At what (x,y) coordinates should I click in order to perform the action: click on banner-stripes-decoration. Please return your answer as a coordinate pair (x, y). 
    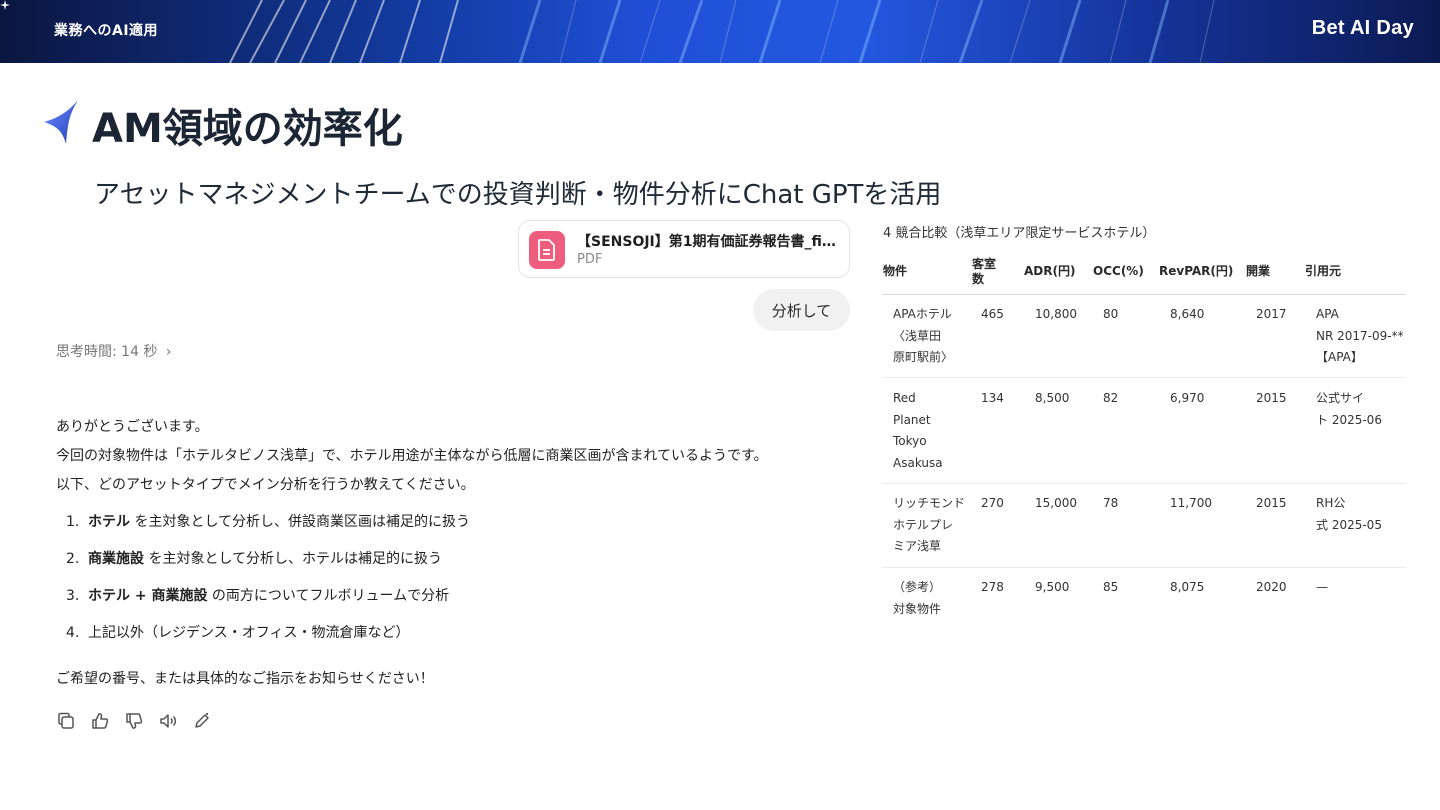
    Looking at the image, I should click on (722, 31).